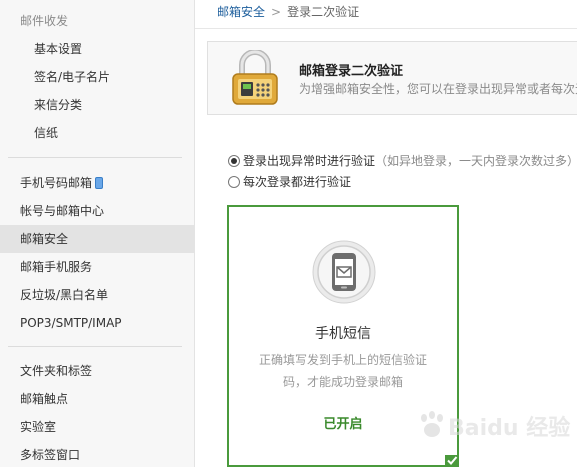  What do you see at coordinates (97, 77) in the screenshot?
I see `sidebar-item-signature: 签名/电子名片` at bounding box center [97, 77].